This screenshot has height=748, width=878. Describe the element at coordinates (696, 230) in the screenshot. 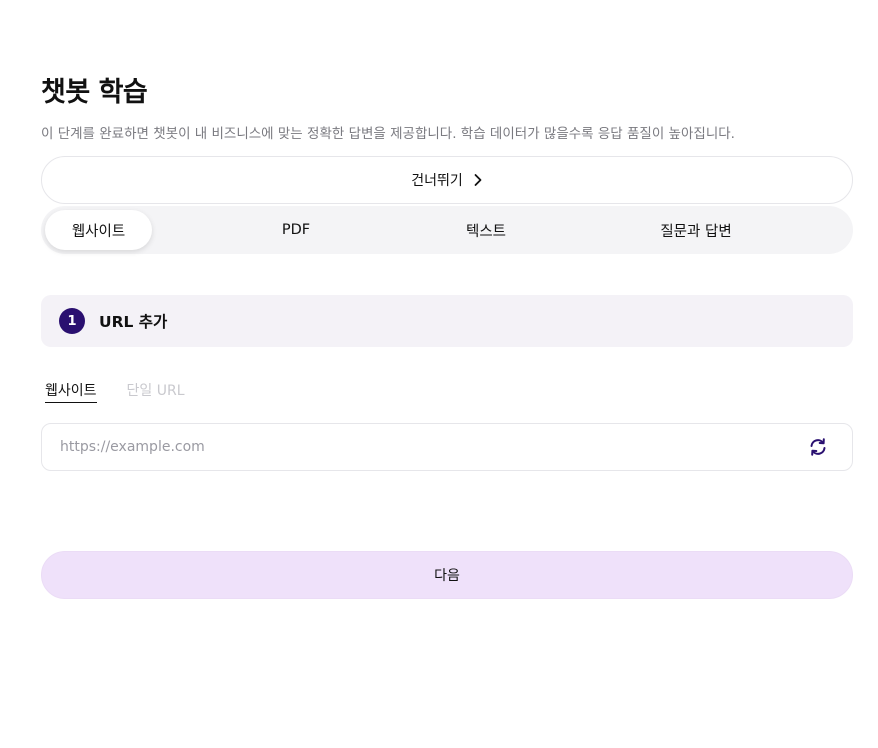

I see `tab-qa: 질문과 답변` at that location.